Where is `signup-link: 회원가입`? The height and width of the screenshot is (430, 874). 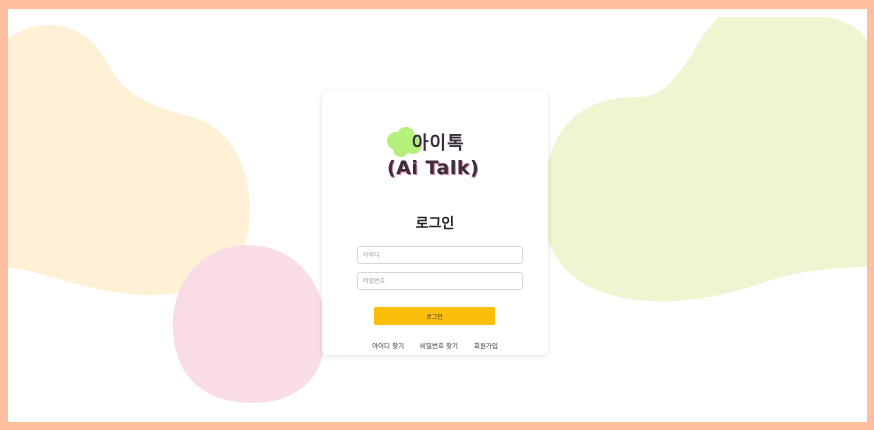
signup-link: 회원가입 is located at coordinates (486, 345).